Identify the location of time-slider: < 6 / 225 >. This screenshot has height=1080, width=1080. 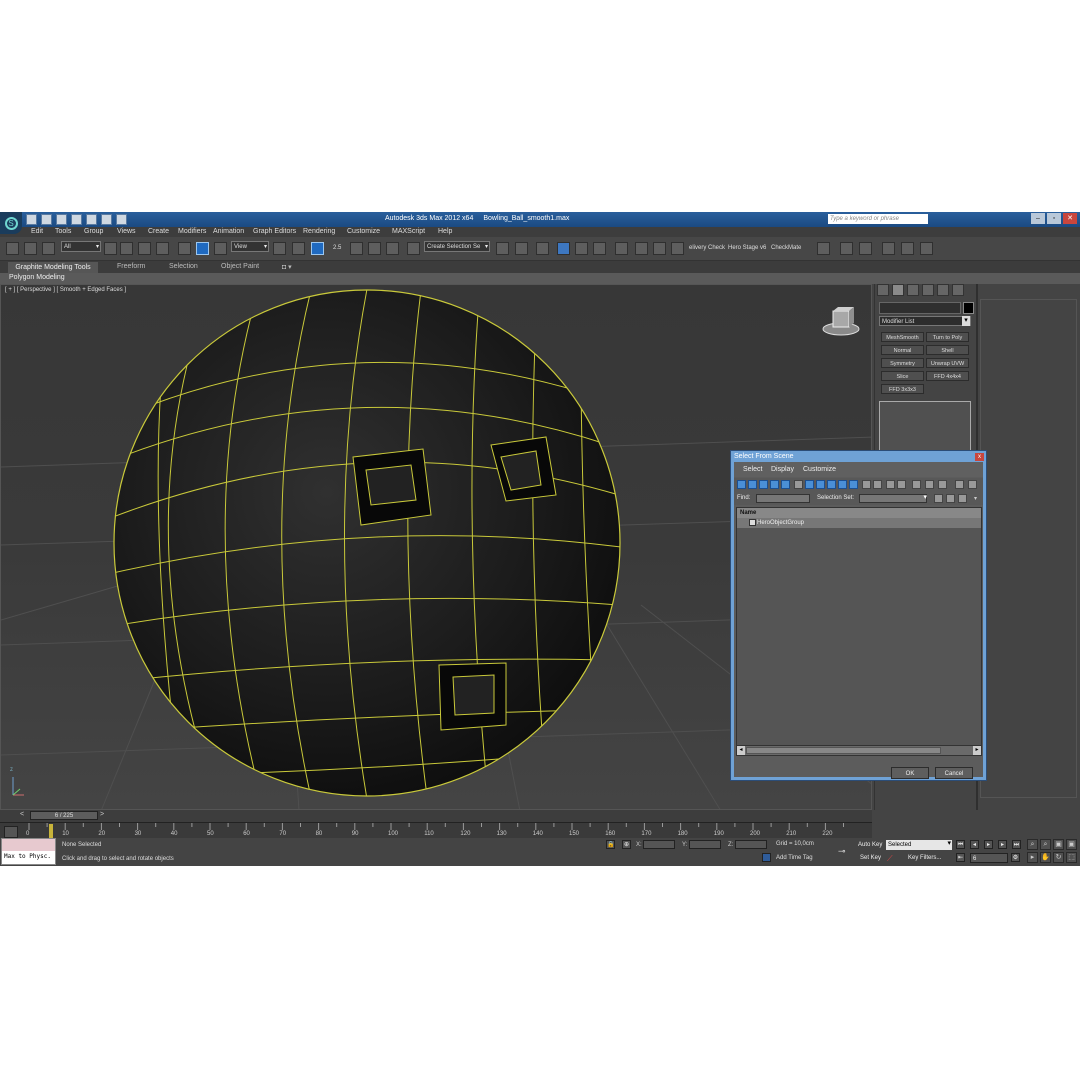
(436, 816).